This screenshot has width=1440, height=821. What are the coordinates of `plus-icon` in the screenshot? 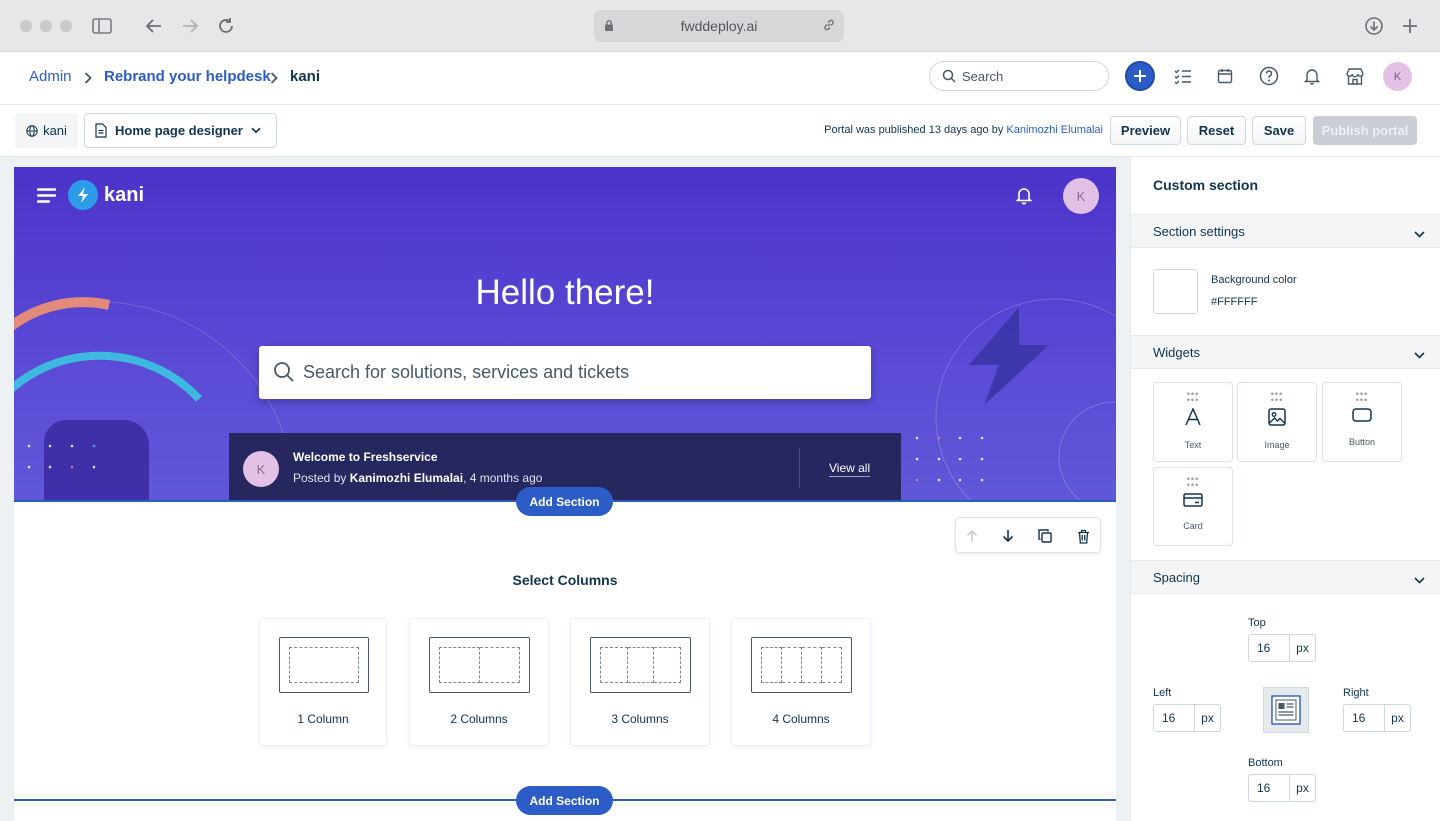 It's located at (1140, 76).